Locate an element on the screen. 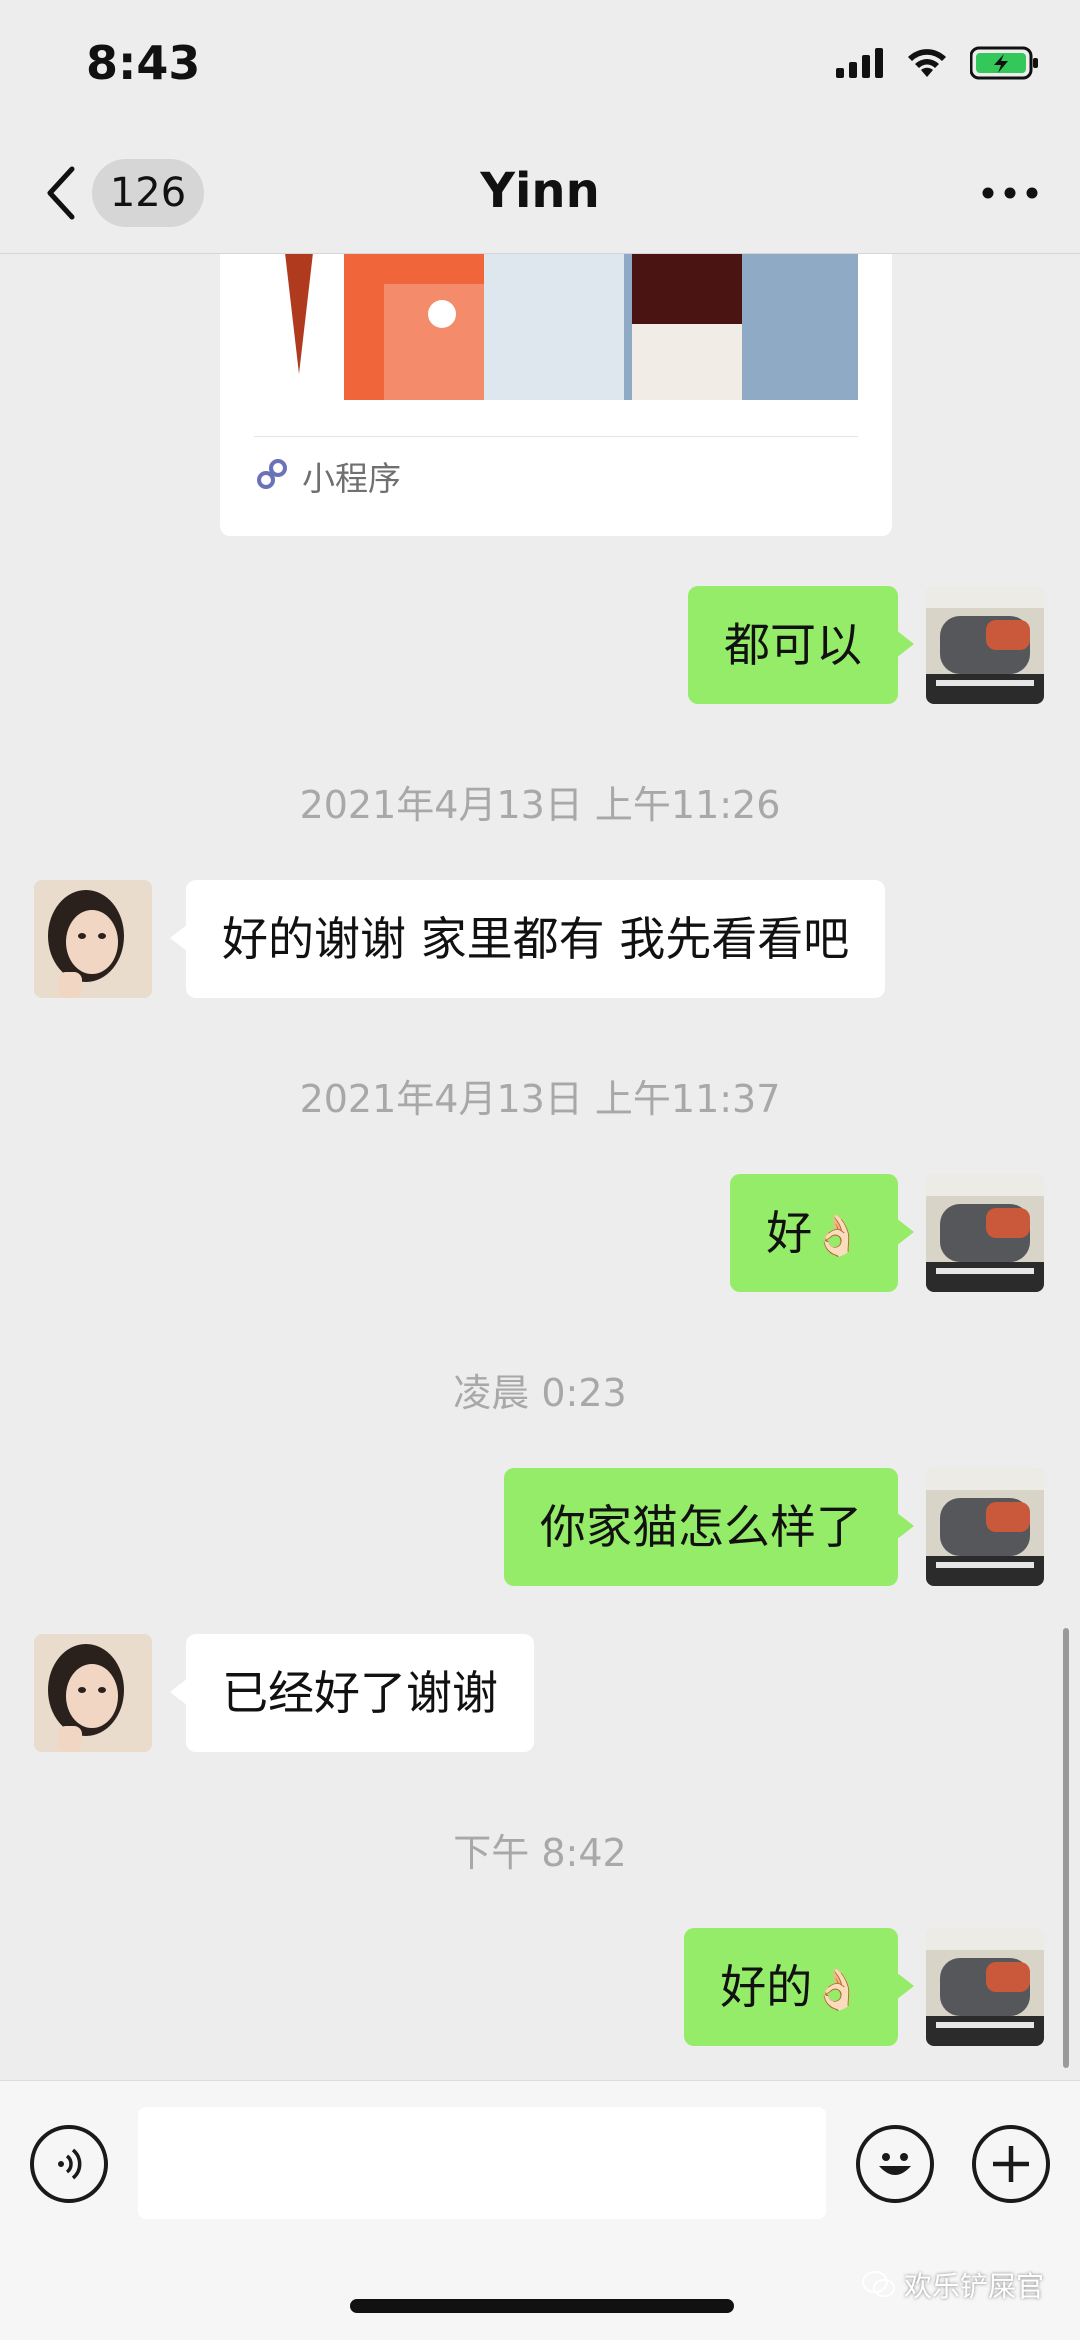  incoming-message-bubble: 好的谢谢 家里都有 我先看看吧 is located at coordinates (527, 939).